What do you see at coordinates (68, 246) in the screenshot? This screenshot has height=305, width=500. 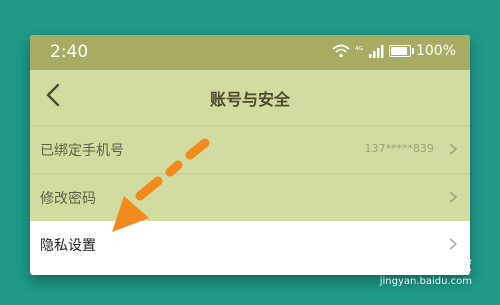 I see `row-label: 隐私设置` at bounding box center [68, 246].